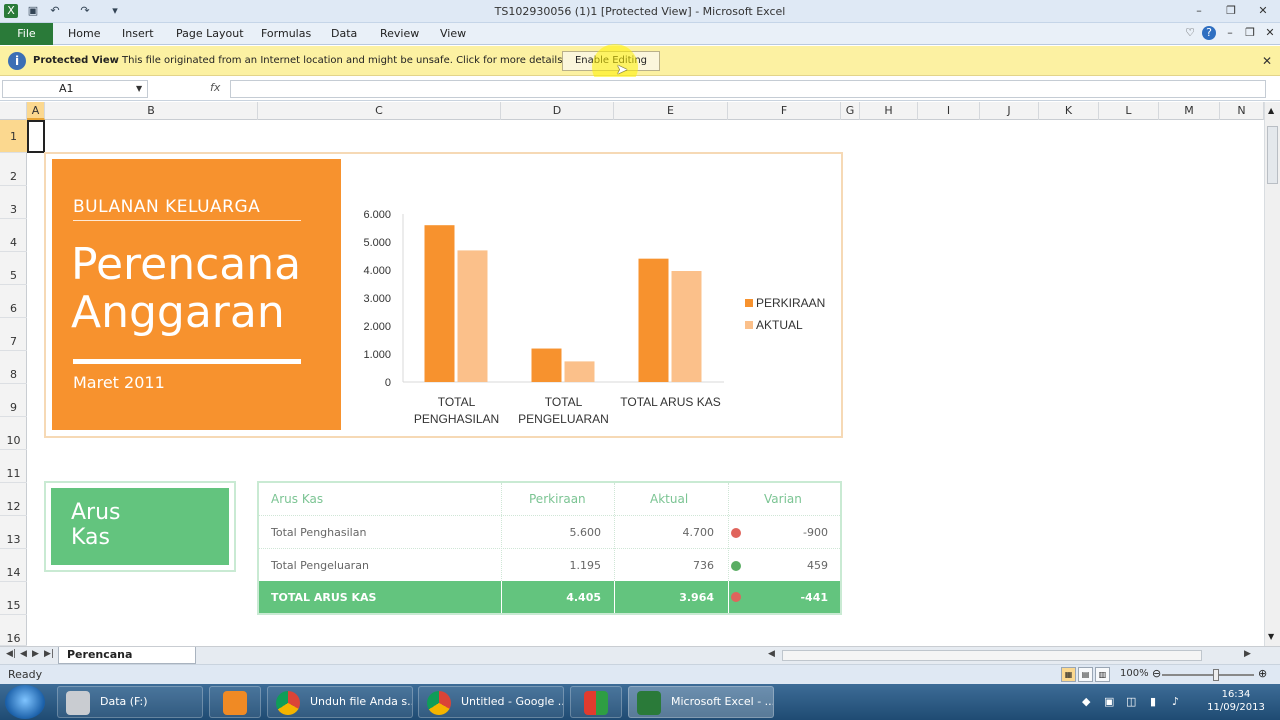  Describe the element at coordinates (127, 662) in the screenshot. I see `sheet-tab-active: Perencana Anggaran` at that location.